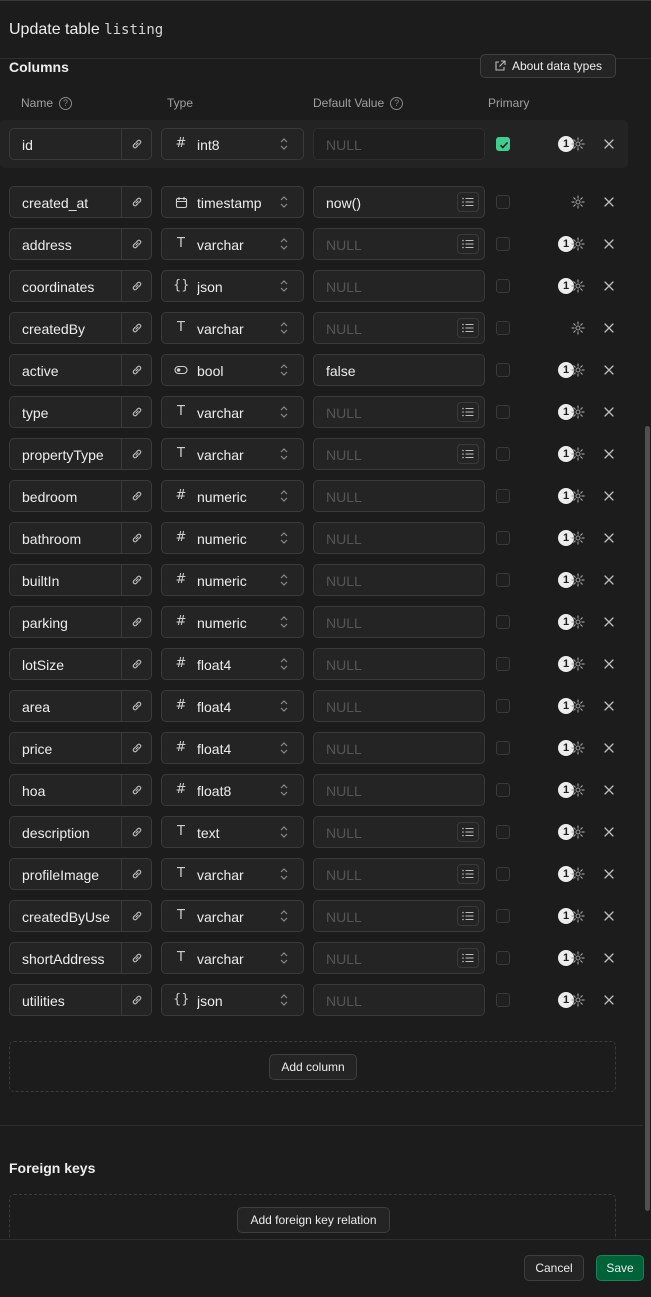 This screenshot has width=651, height=1297. Describe the element at coordinates (80, 916) in the screenshot. I see `column-name-input: createdByUse` at that location.